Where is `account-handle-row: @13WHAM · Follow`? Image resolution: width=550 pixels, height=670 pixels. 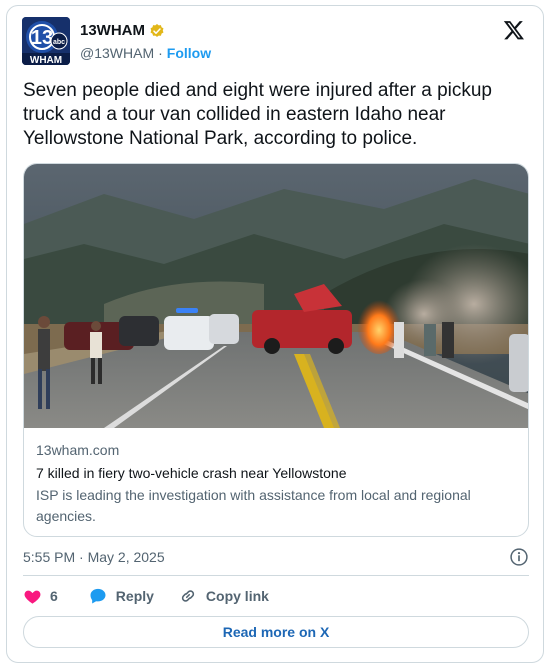
account-handle-row: @13WHAM · Follow is located at coordinates (145, 53).